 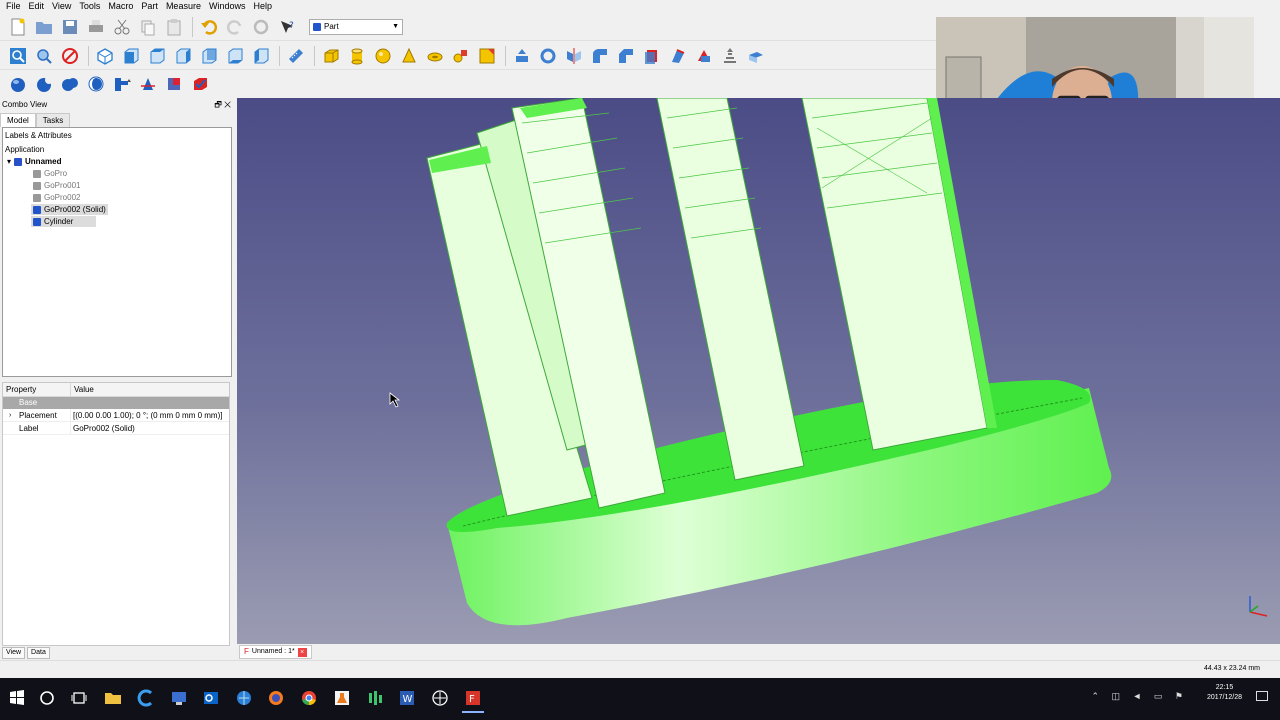 I want to click on part-sphere-icon, so click(x=383, y=56).